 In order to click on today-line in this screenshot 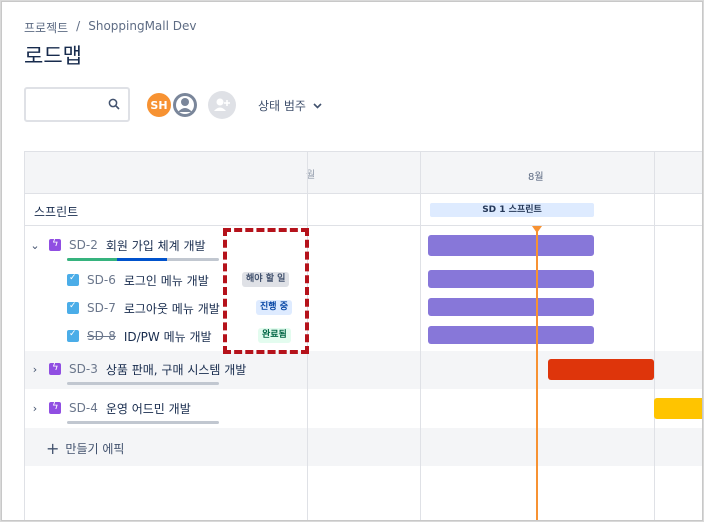, I will do `click(537, 375)`.